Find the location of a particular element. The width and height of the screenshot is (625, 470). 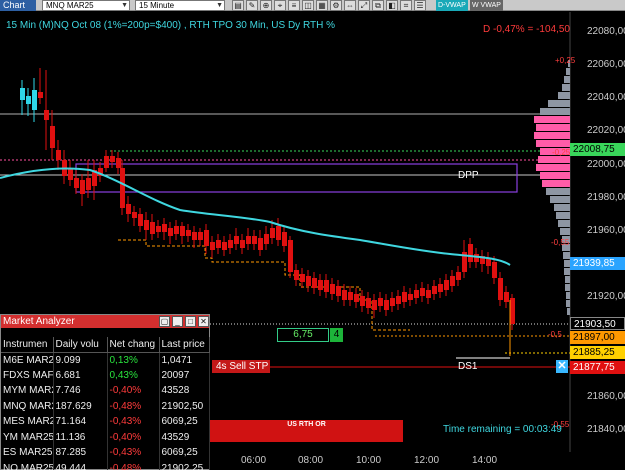

chevron-down-icon: ▼ is located at coordinates (219, 5).